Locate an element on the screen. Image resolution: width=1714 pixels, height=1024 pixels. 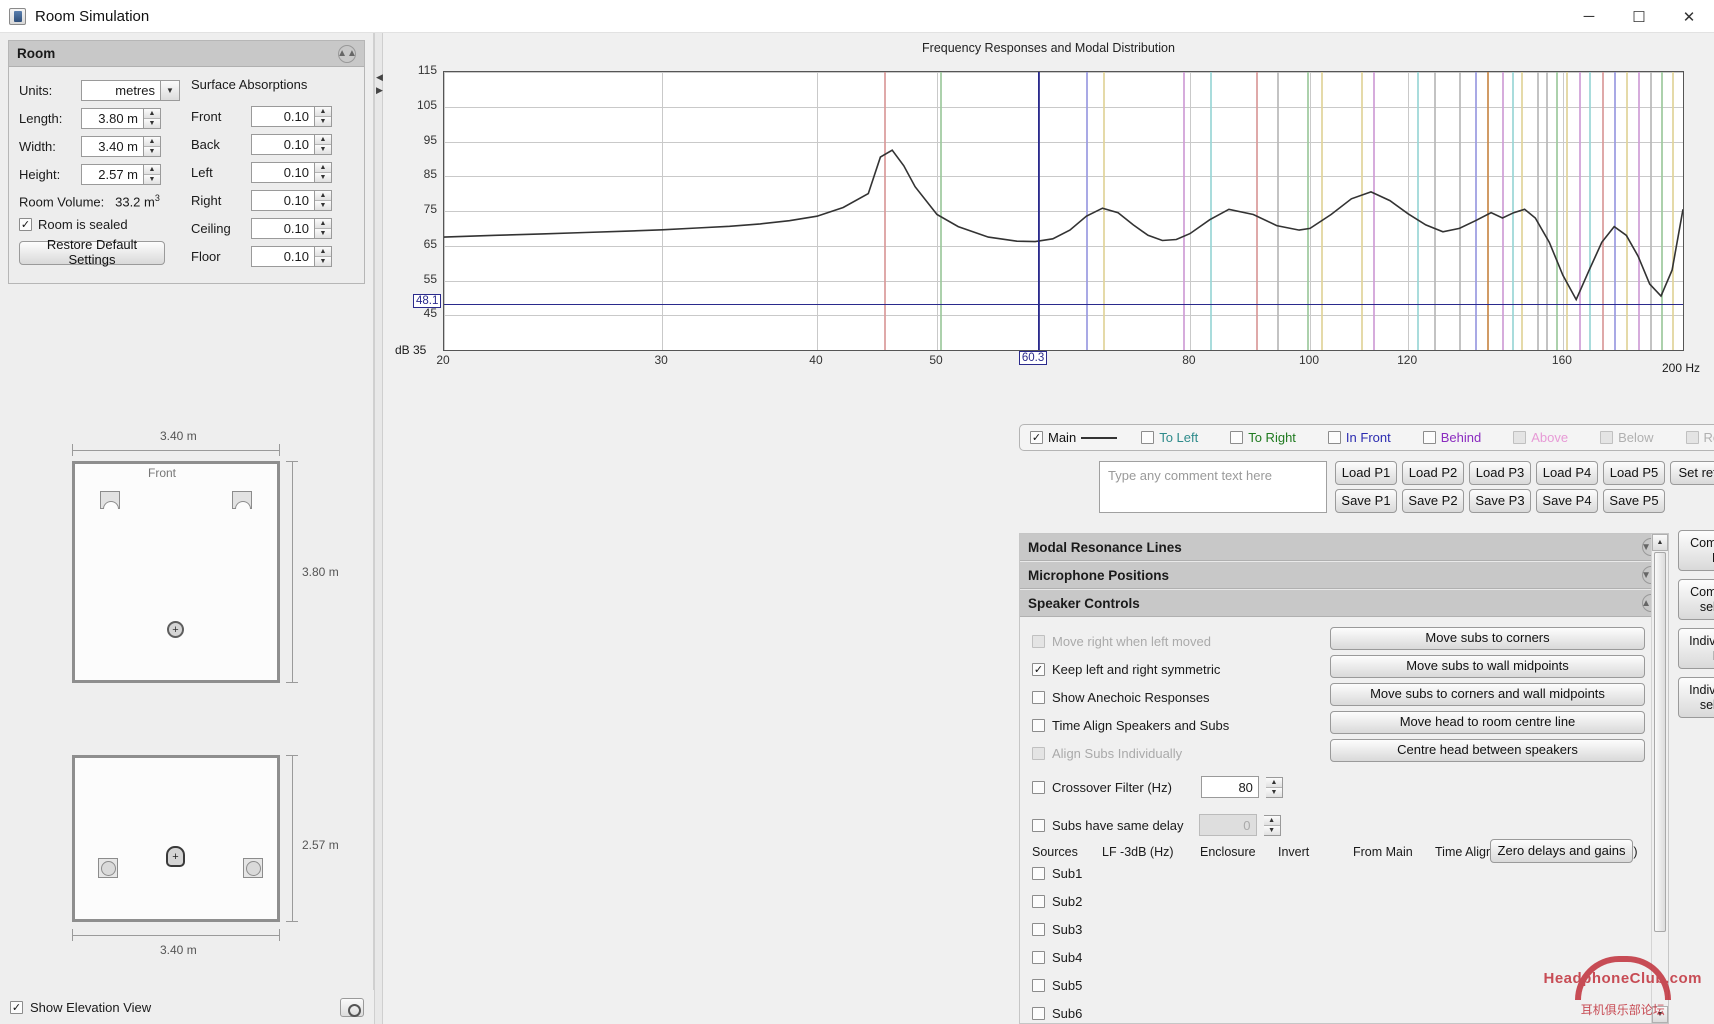
splitter-left-icon: ◀ is located at coordinates (379, 77).